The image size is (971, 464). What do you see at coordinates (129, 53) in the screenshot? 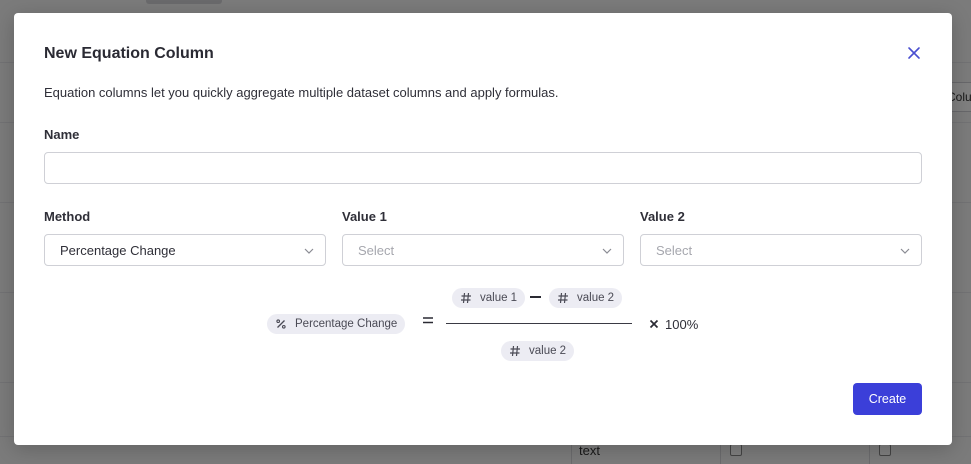
I see `dialog-title: New Equation Column` at bounding box center [129, 53].